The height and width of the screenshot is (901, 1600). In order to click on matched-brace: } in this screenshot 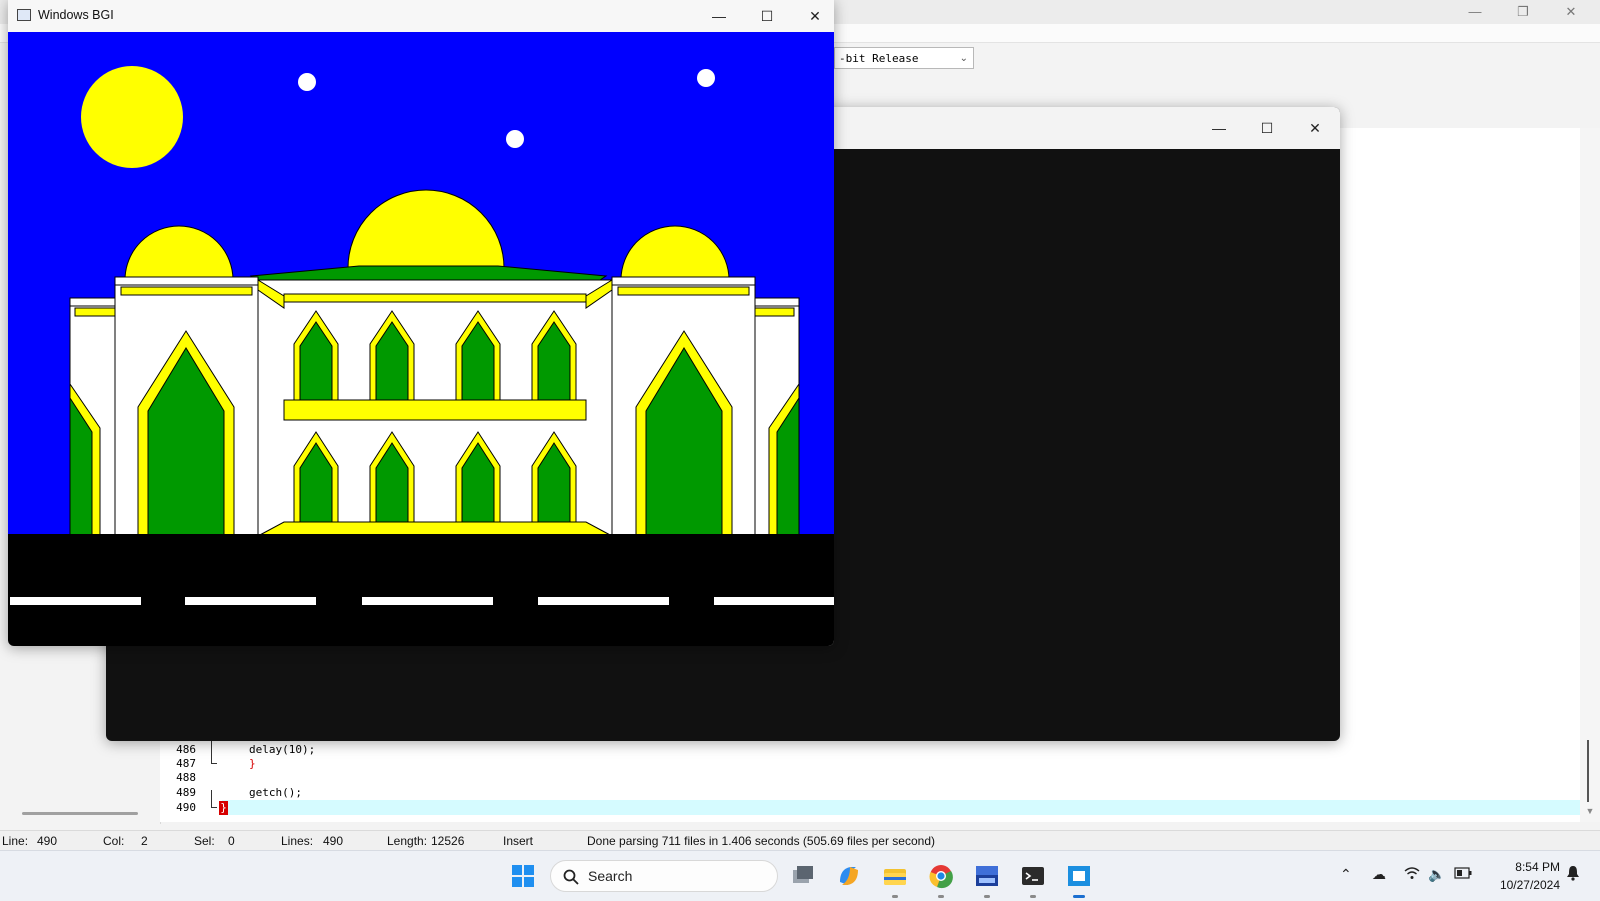, I will do `click(223, 808)`.